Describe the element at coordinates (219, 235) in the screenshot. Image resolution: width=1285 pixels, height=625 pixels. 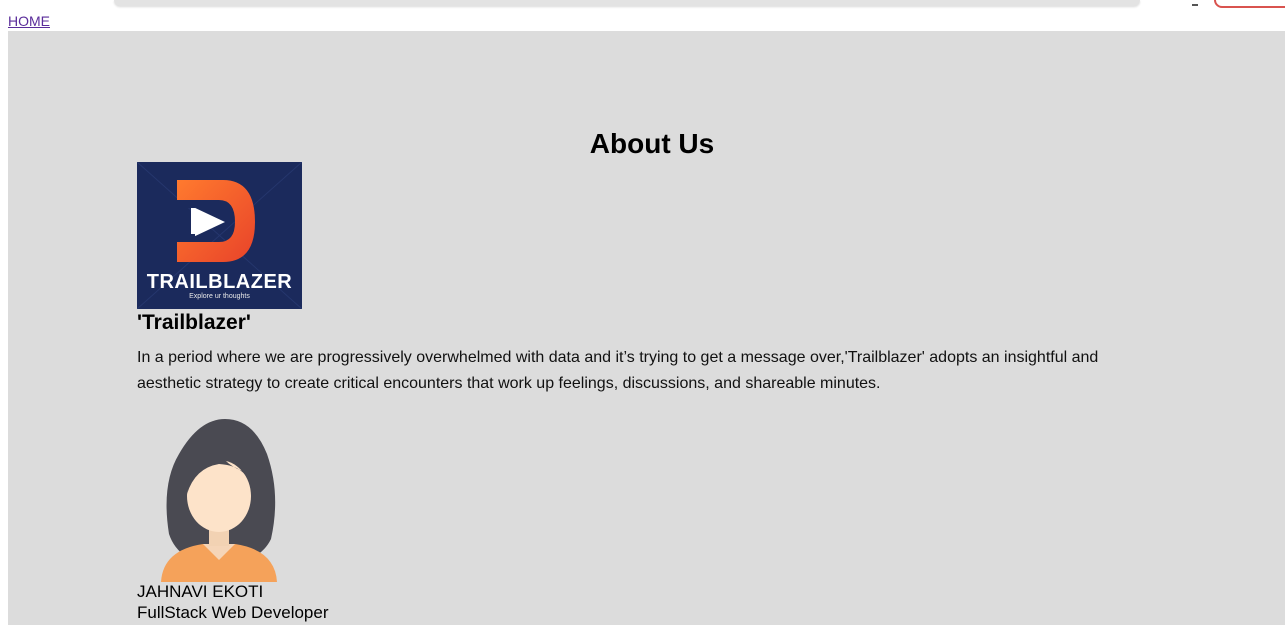
I see `trailblazer-logo: TRAILBLAZER Explore ur thoughts` at that location.